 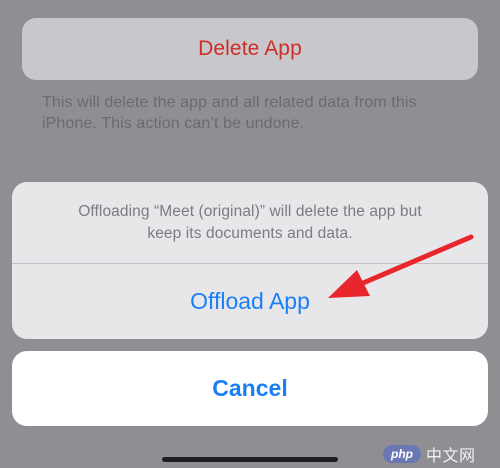 I want to click on offload-app-label: Offload App, so click(x=250, y=301).